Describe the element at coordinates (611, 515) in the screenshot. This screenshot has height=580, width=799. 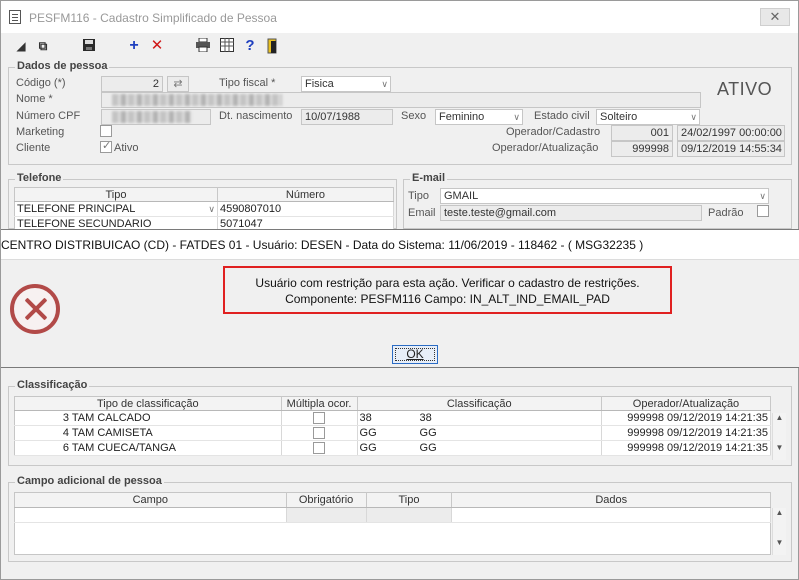
I see `dados-cell` at that location.